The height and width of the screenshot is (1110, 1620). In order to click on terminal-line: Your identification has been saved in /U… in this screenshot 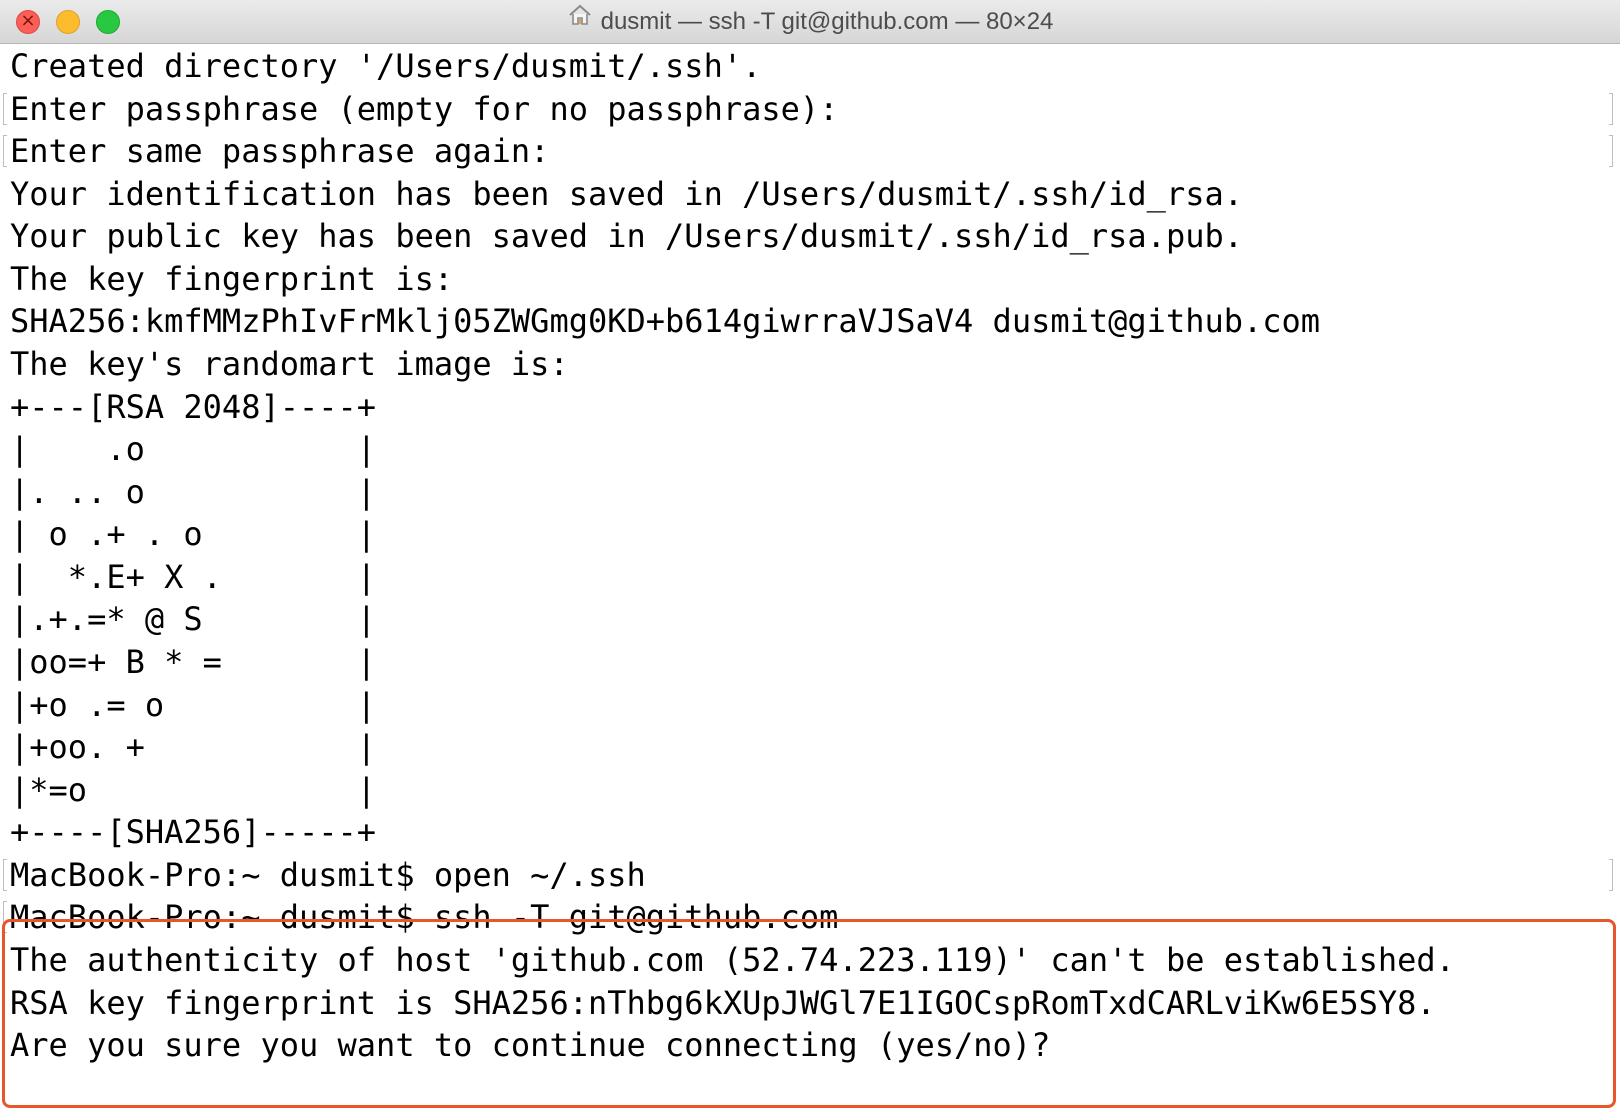, I will do `click(626, 194)`.